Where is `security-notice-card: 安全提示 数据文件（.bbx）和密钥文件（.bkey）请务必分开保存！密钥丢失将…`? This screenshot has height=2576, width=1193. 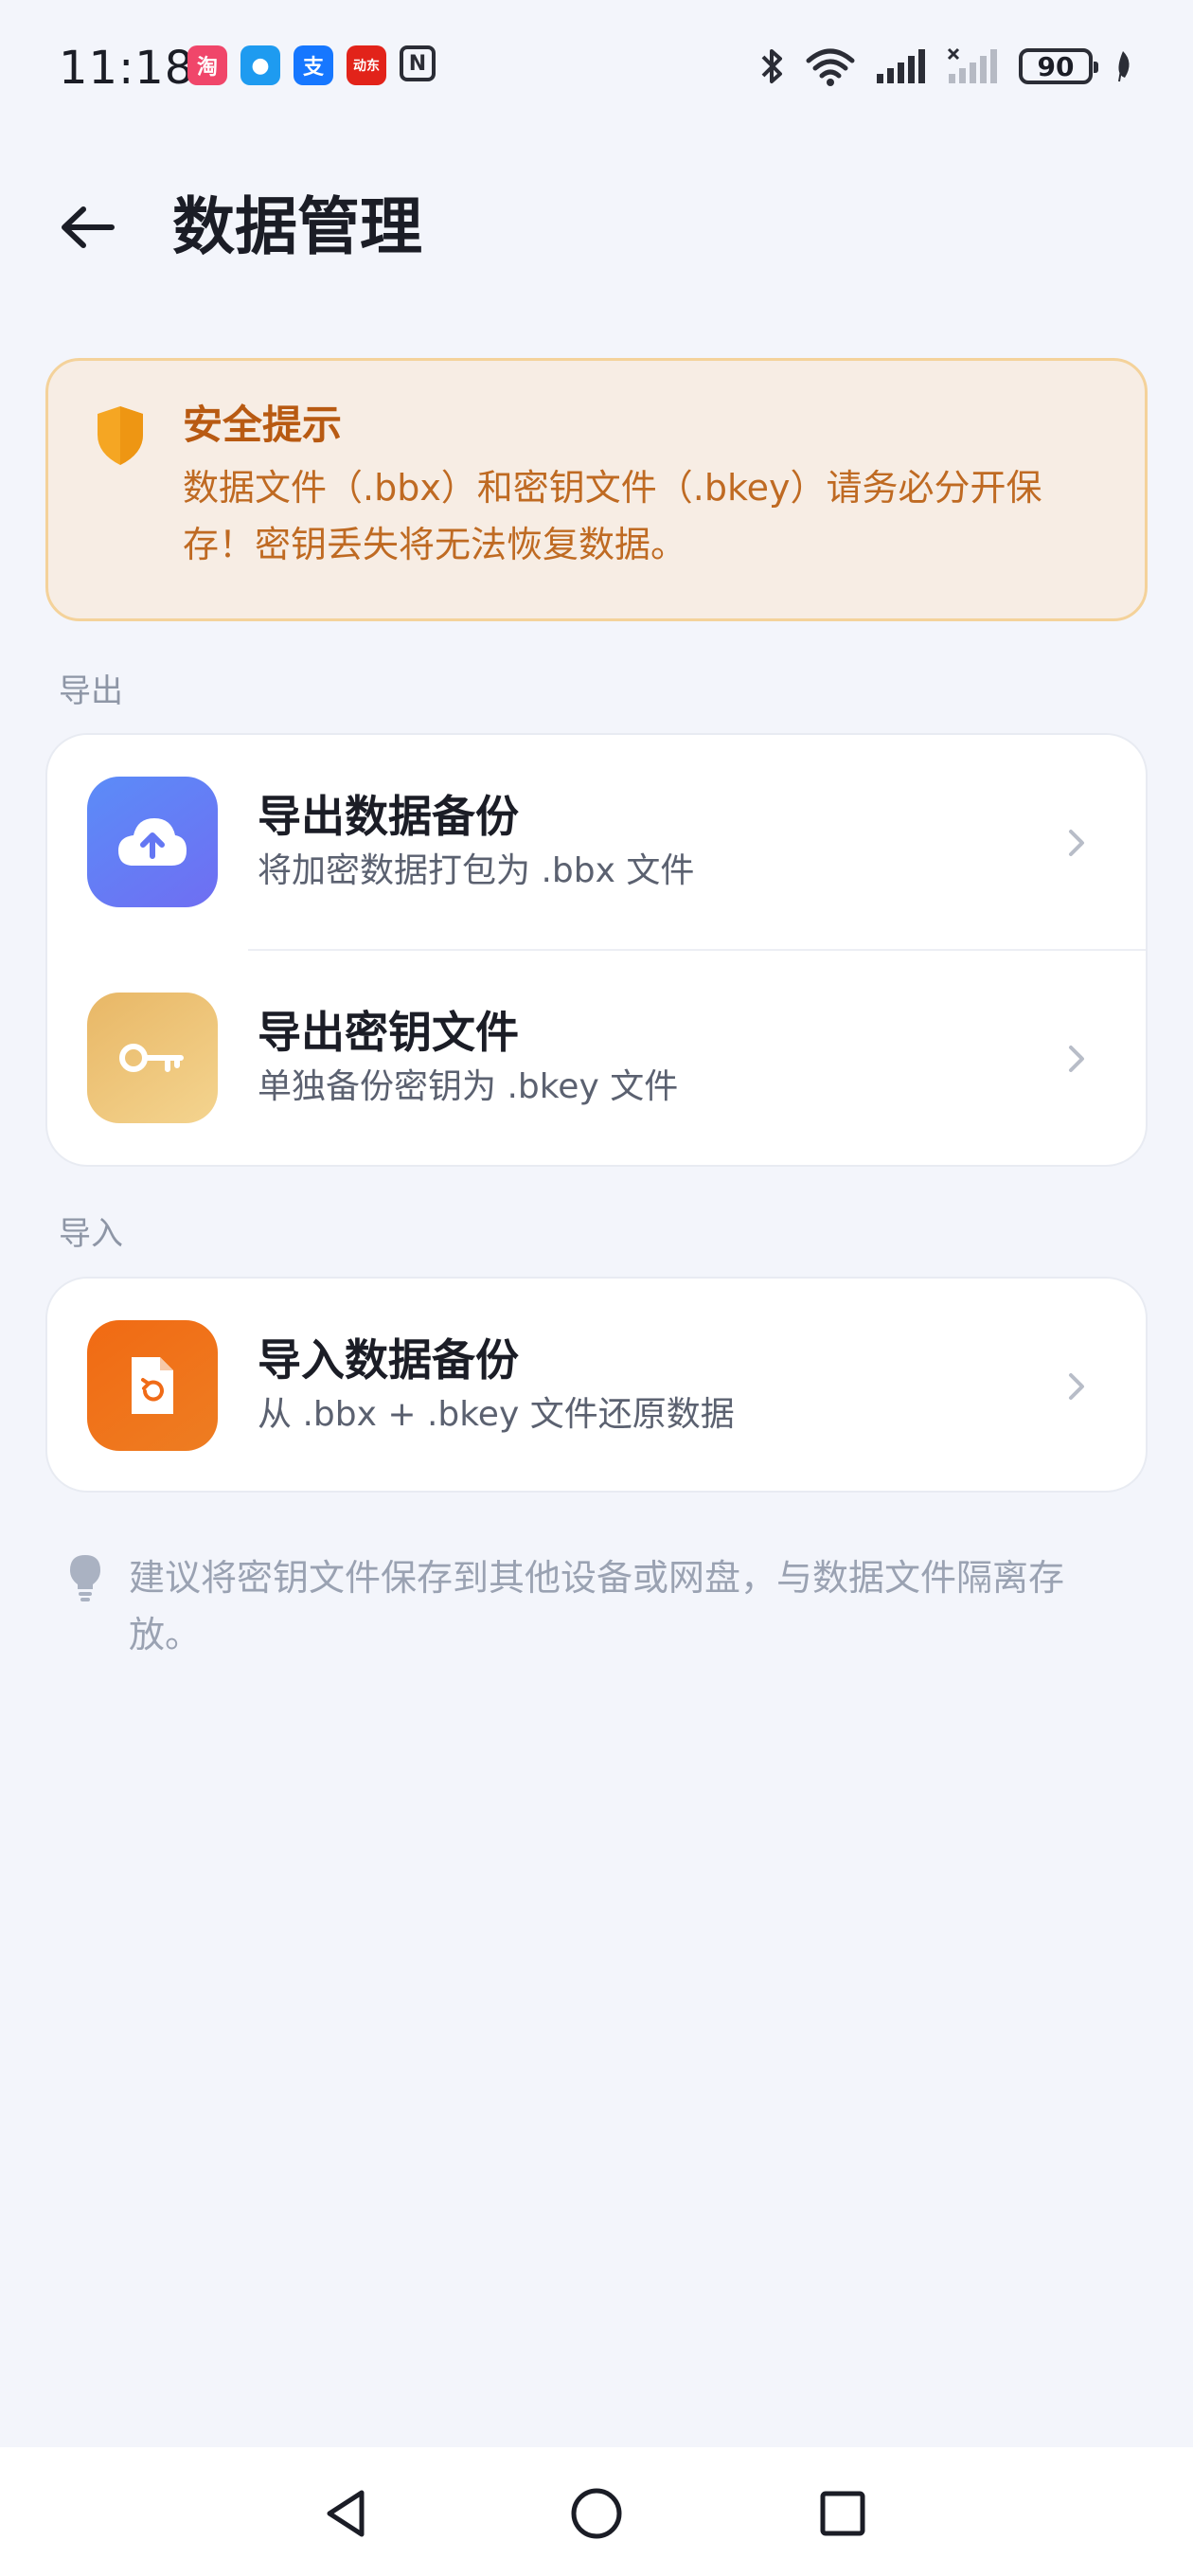
security-notice-card: 安全提示 数据文件（.bbx）和密钥文件（.bkey）请务必分开保存！密钥丢失将… is located at coordinates (596, 489).